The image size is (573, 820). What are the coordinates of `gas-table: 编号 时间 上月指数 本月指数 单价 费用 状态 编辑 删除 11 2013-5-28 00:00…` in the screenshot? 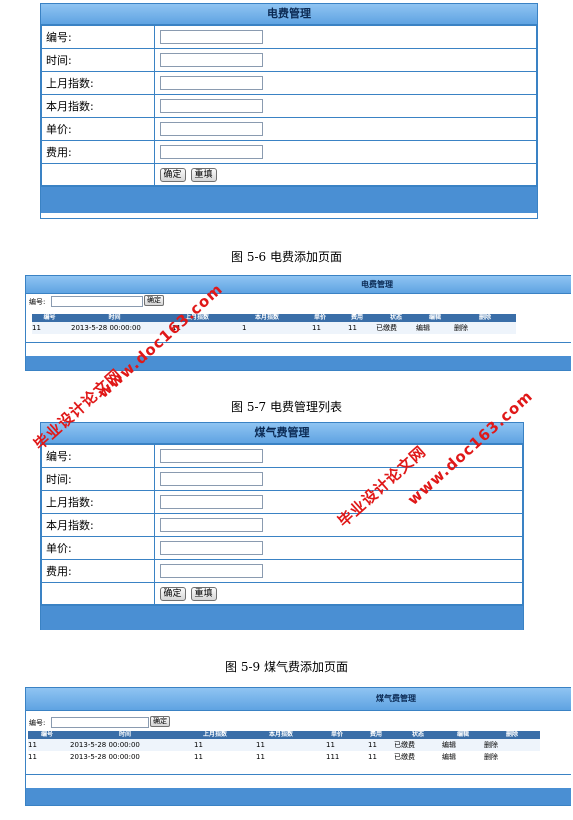 It's located at (284, 747).